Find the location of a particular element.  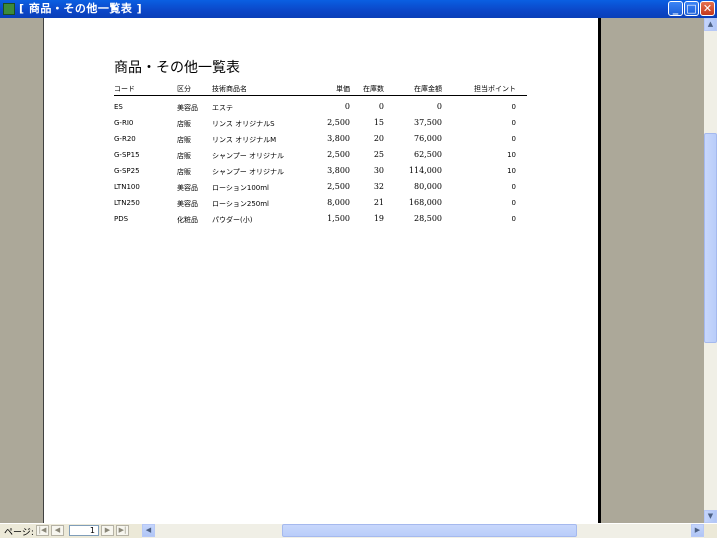

header-rule is located at coordinates (320, 95).